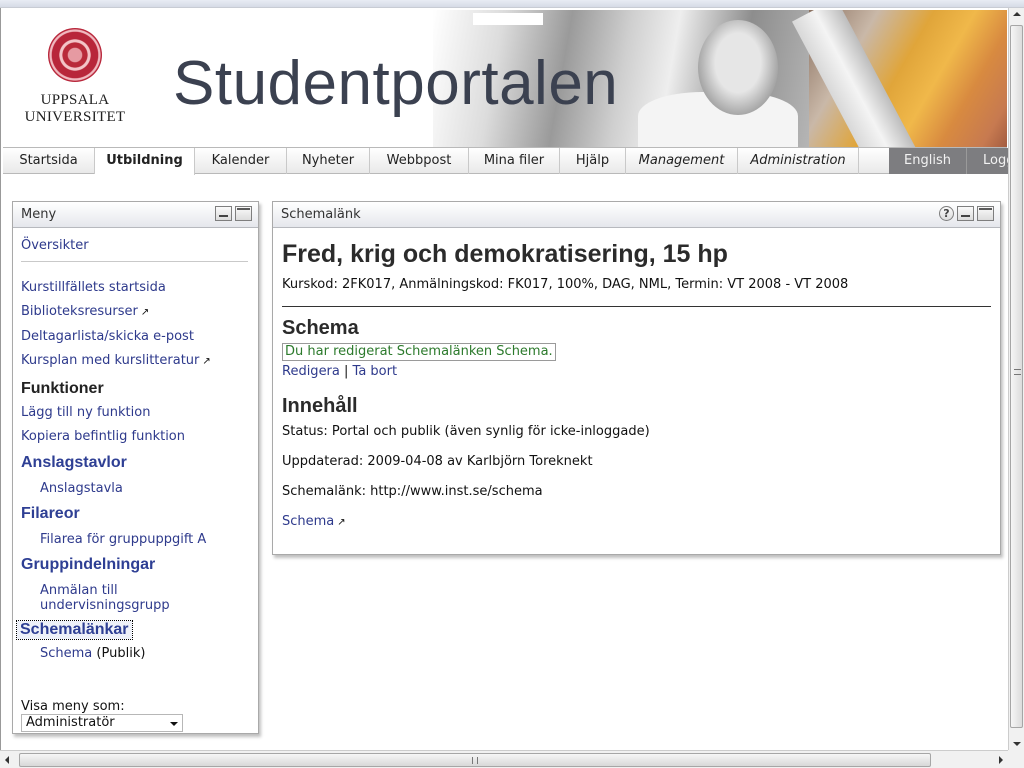  Describe the element at coordinates (135, 463) in the screenshot. I see `menu-heading-anslagstavlor: Anslagstavlor` at that location.